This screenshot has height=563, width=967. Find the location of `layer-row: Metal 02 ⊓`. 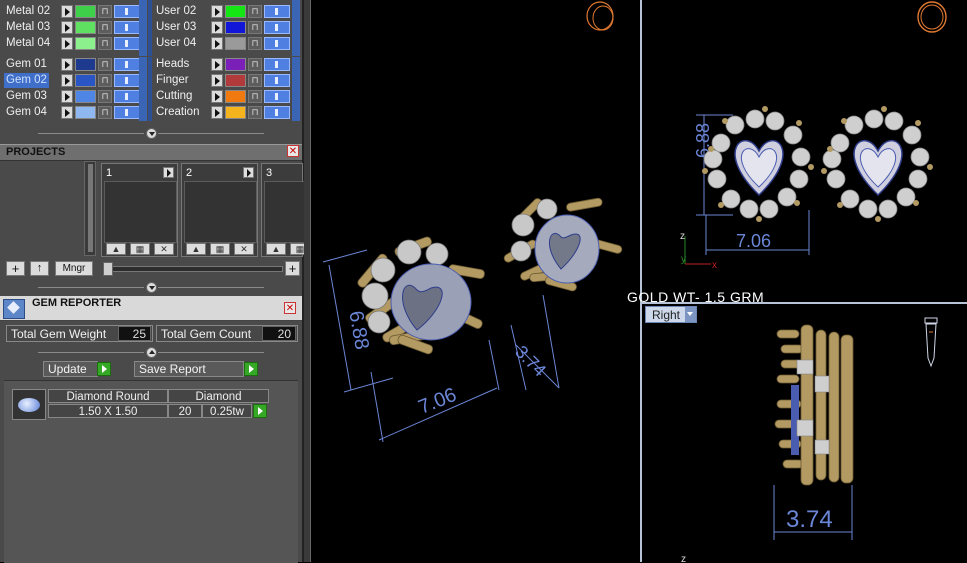

layer-row: Metal 02 ⊓ is located at coordinates (73, 11).